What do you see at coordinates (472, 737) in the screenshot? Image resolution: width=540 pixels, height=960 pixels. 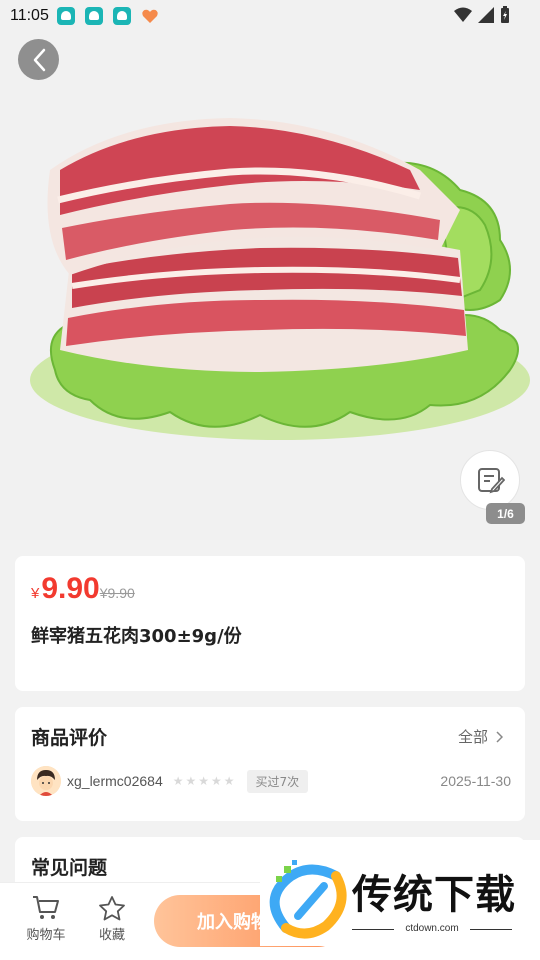 I see `all-reviews-label: 全部` at bounding box center [472, 737].